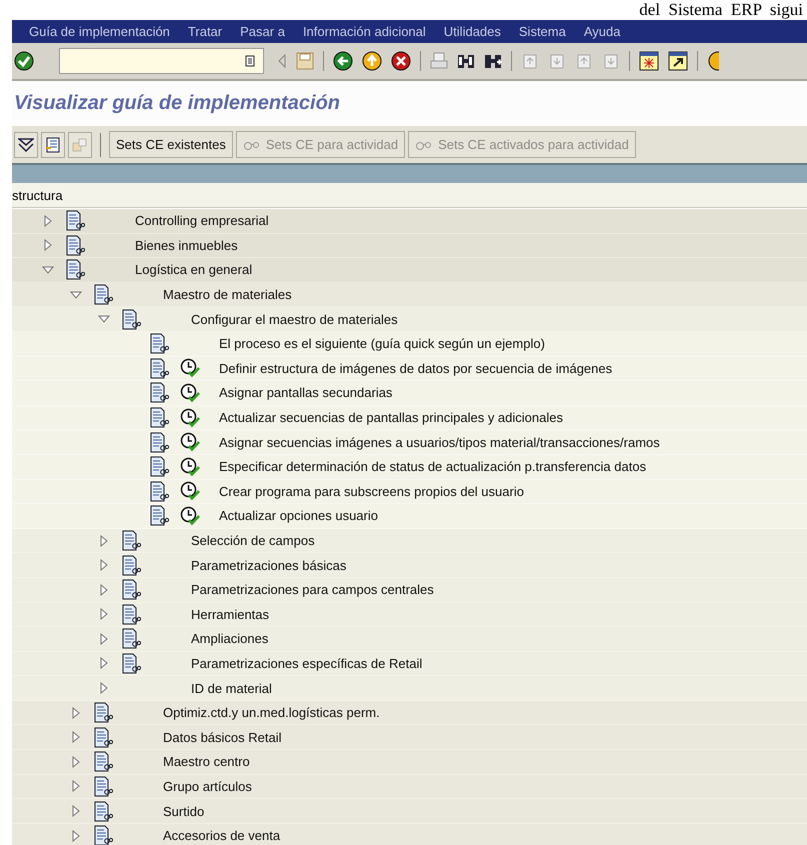 The width and height of the screenshot is (807, 845). Describe the element at coordinates (253, 540) in the screenshot. I see `tree-node-label: Selección de campos` at that location.